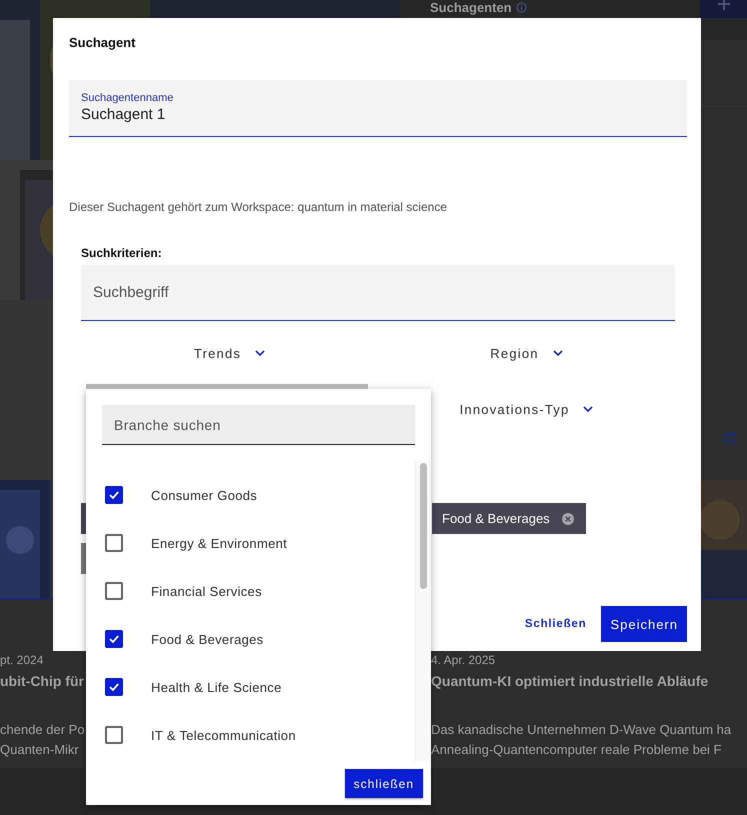 This screenshot has height=815, width=747. What do you see at coordinates (223, 735) in the screenshot?
I see `option-label: IT & Telecommunication` at bounding box center [223, 735].